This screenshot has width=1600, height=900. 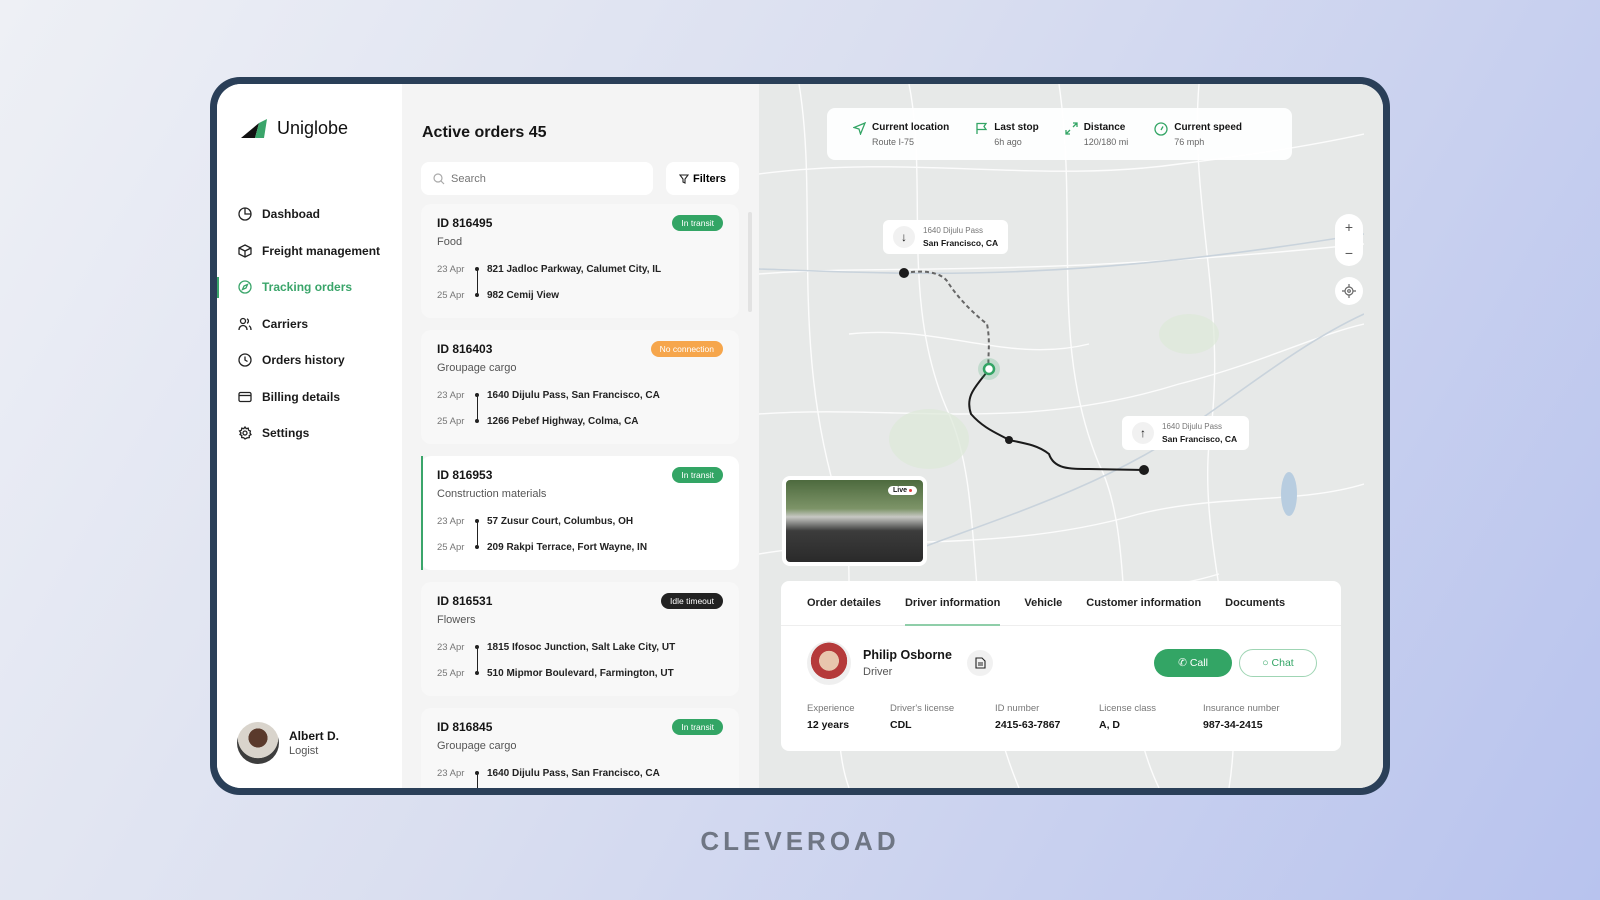 I want to click on stop-address: 1640 Dijulu Pass, San Francisco, CA, so click(x=573, y=395).